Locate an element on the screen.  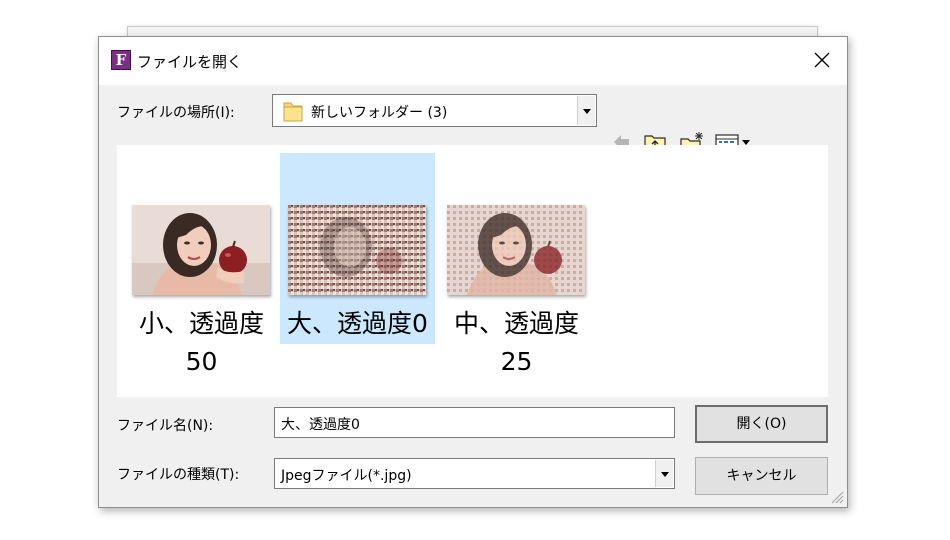
cancel-button: キャンセル is located at coordinates (761, 476).